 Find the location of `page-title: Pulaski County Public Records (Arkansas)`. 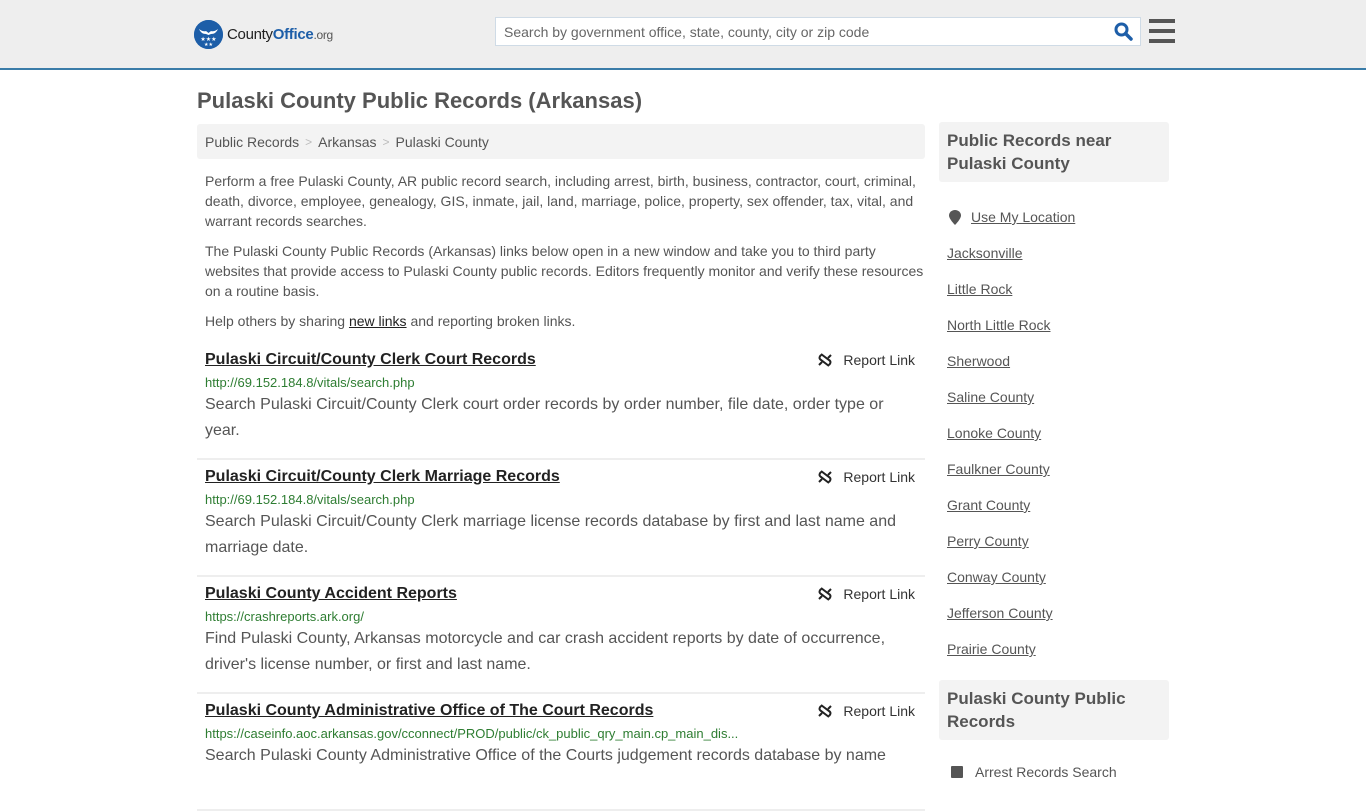

page-title: Pulaski County Public Records (Arkansas) is located at coordinates (420, 100).